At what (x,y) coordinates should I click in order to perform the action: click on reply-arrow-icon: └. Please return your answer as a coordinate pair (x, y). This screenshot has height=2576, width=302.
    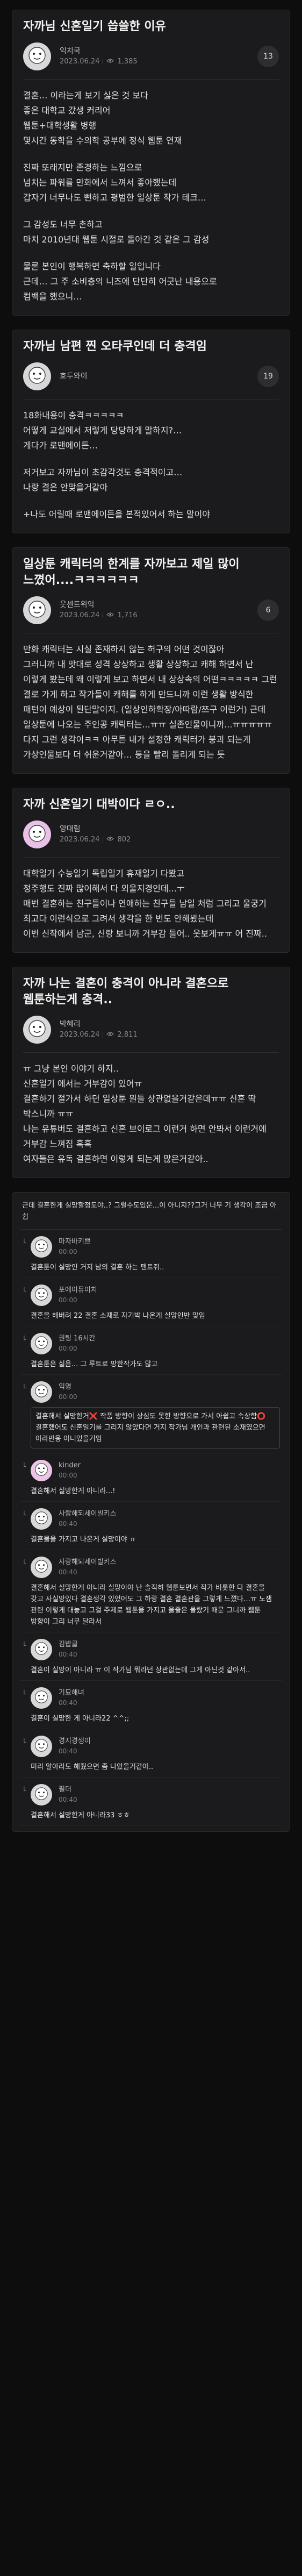
    Looking at the image, I should click on (24, 1743).